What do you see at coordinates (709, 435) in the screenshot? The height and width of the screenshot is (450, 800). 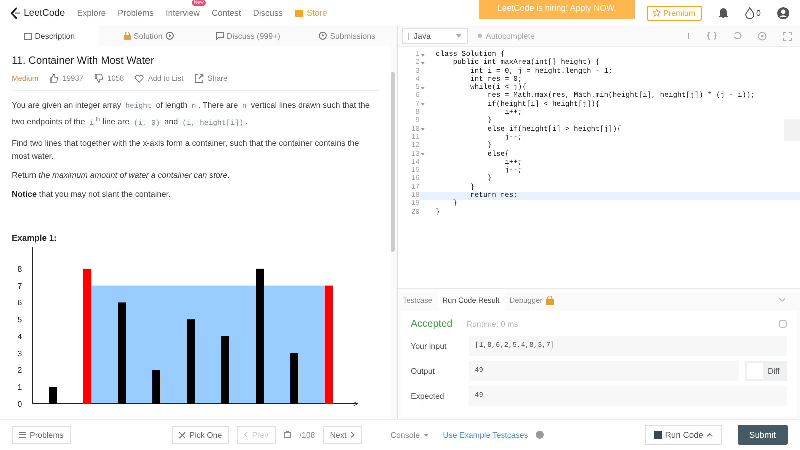 I see `chevron-up-icon` at bounding box center [709, 435].